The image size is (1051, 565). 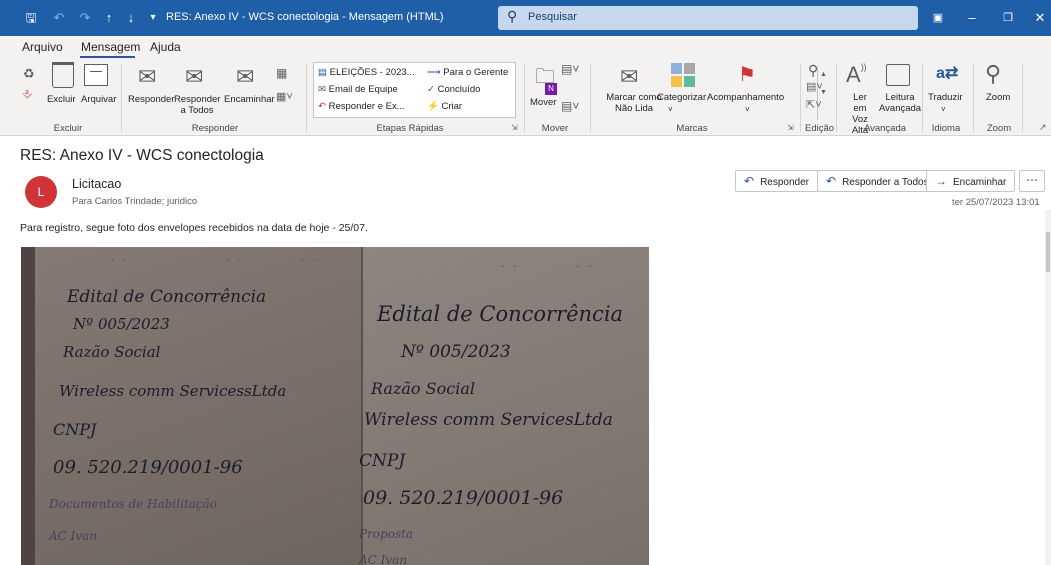 What do you see at coordinates (747, 109) in the screenshot?
I see `follow-up-dropdown-icon: ˅` at bounding box center [747, 109].